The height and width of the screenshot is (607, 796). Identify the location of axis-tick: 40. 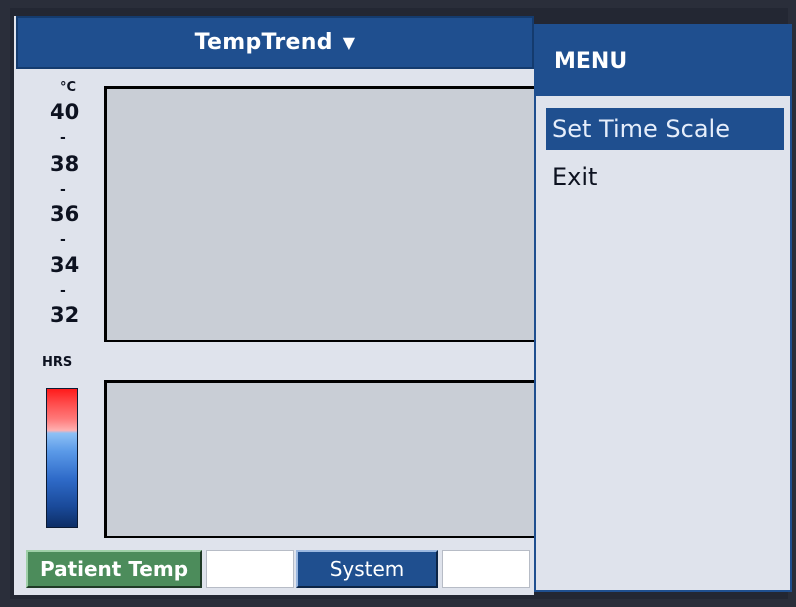
(65, 112).